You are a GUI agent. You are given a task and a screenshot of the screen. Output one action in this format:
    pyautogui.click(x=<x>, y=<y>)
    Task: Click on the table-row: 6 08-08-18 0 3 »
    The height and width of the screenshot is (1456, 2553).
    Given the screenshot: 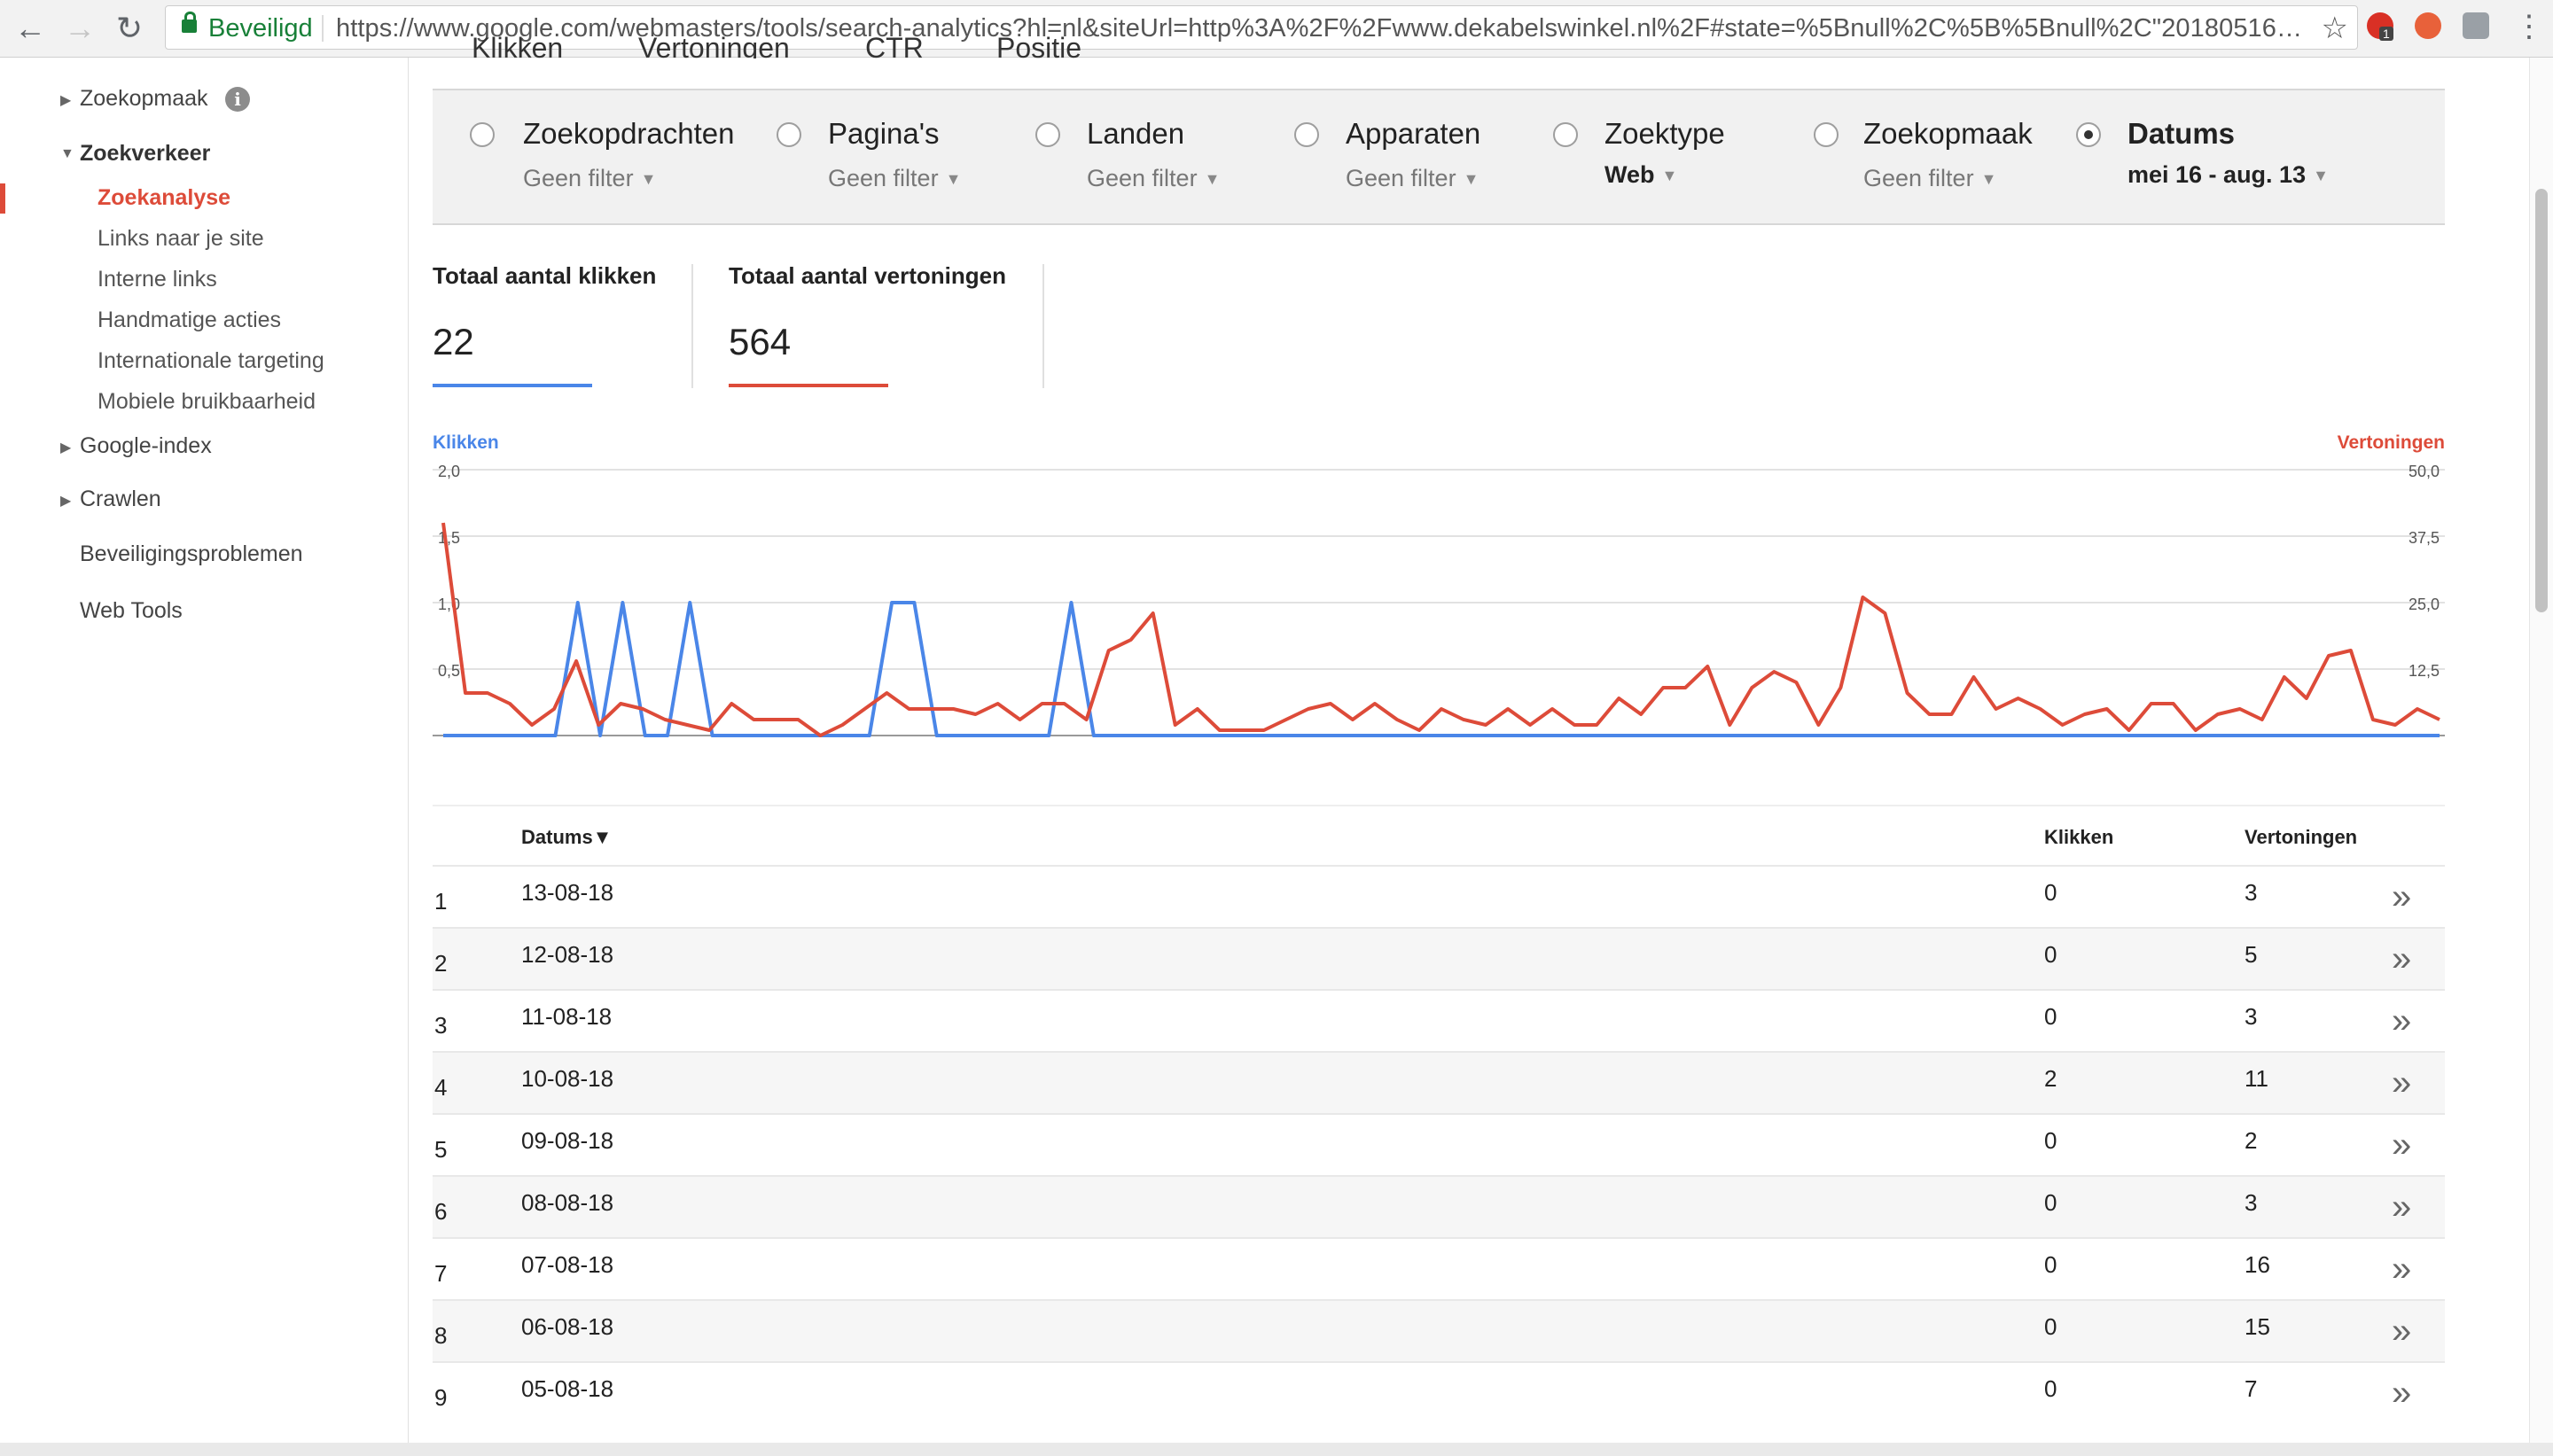 What is the action you would take?
    pyautogui.click(x=1439, y=1206)
    